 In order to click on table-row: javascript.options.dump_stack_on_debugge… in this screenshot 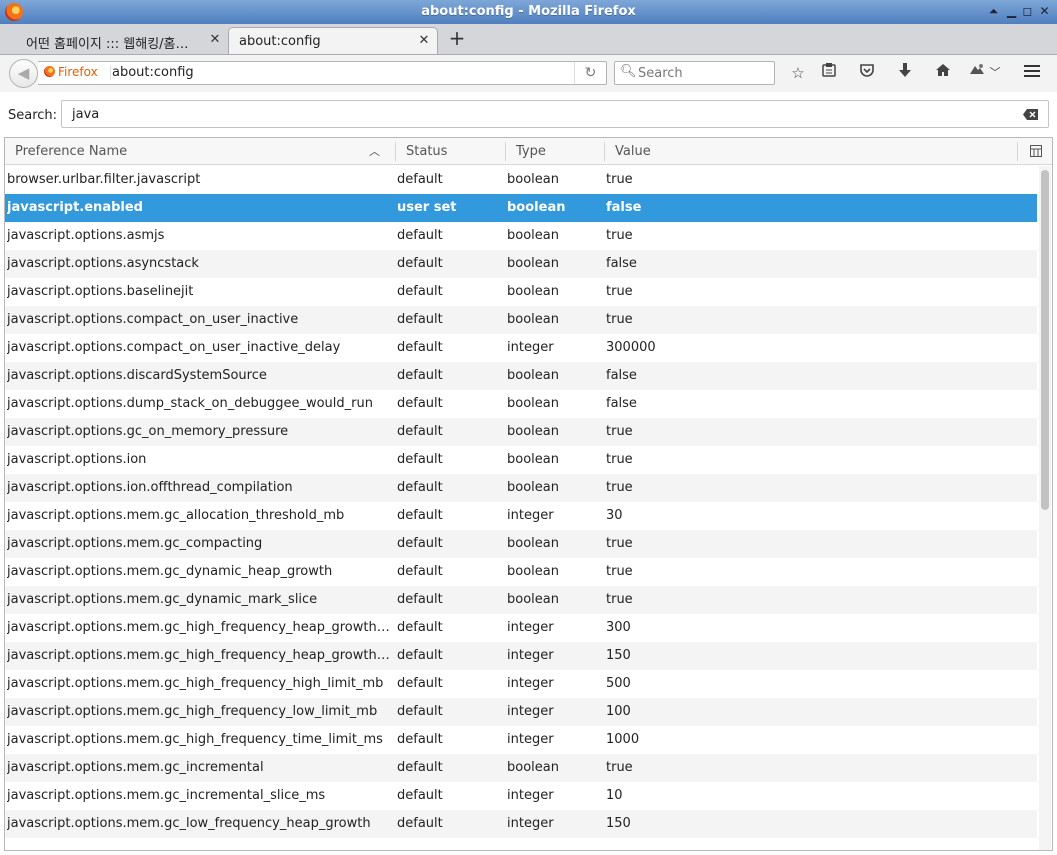, I will do `click(521, 404)`.